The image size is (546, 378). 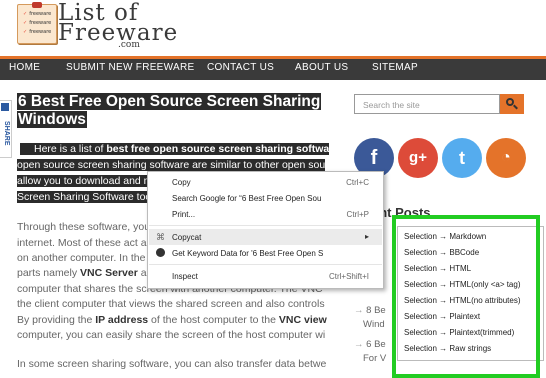 I want to click on shortcut-print: Ctrl+P, so click(x=357, y=214).